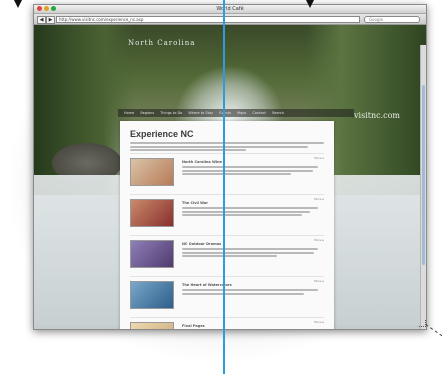 Image resolution: width=442 pixels, height=374 pixels. Describe the element at coordinates (224, 187) in the screenshot. I see `guide-line` at that location.